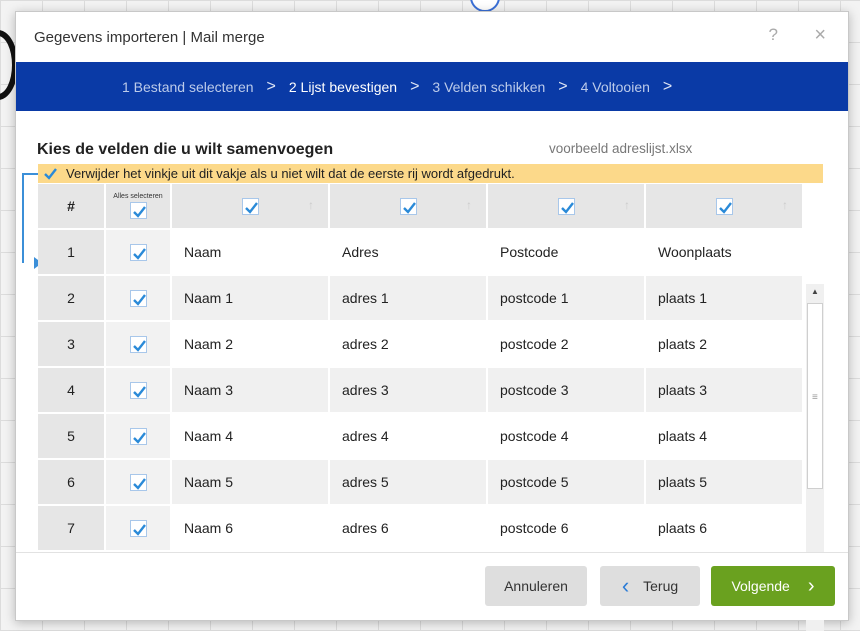 The width and height of the screenshot is (860, 631). I want to click on table-cell: adres 4, so click(409, 437).